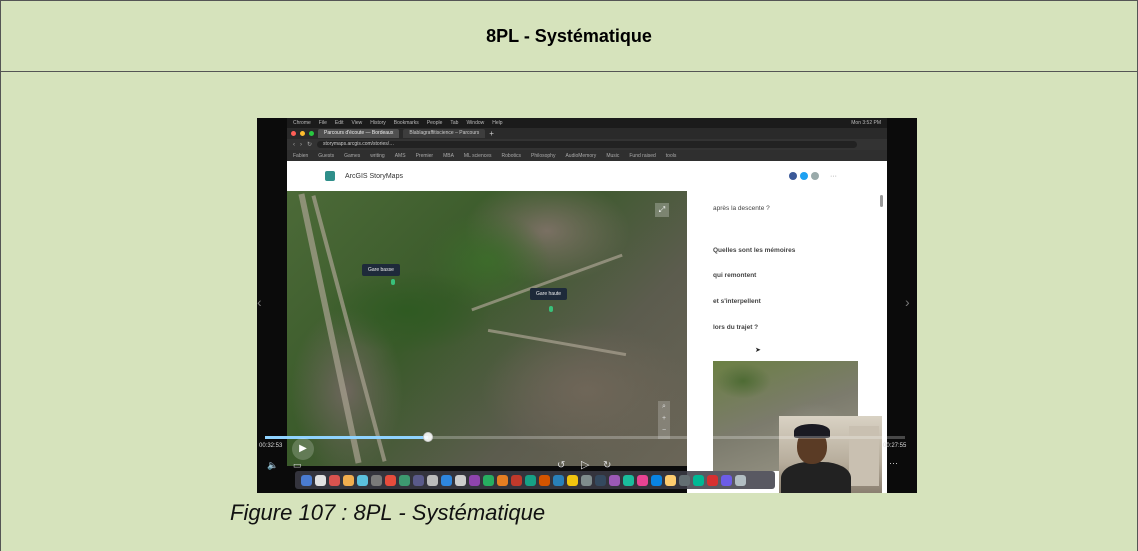  I want to click on bookmark-item: Robotics, so click(511, 156).